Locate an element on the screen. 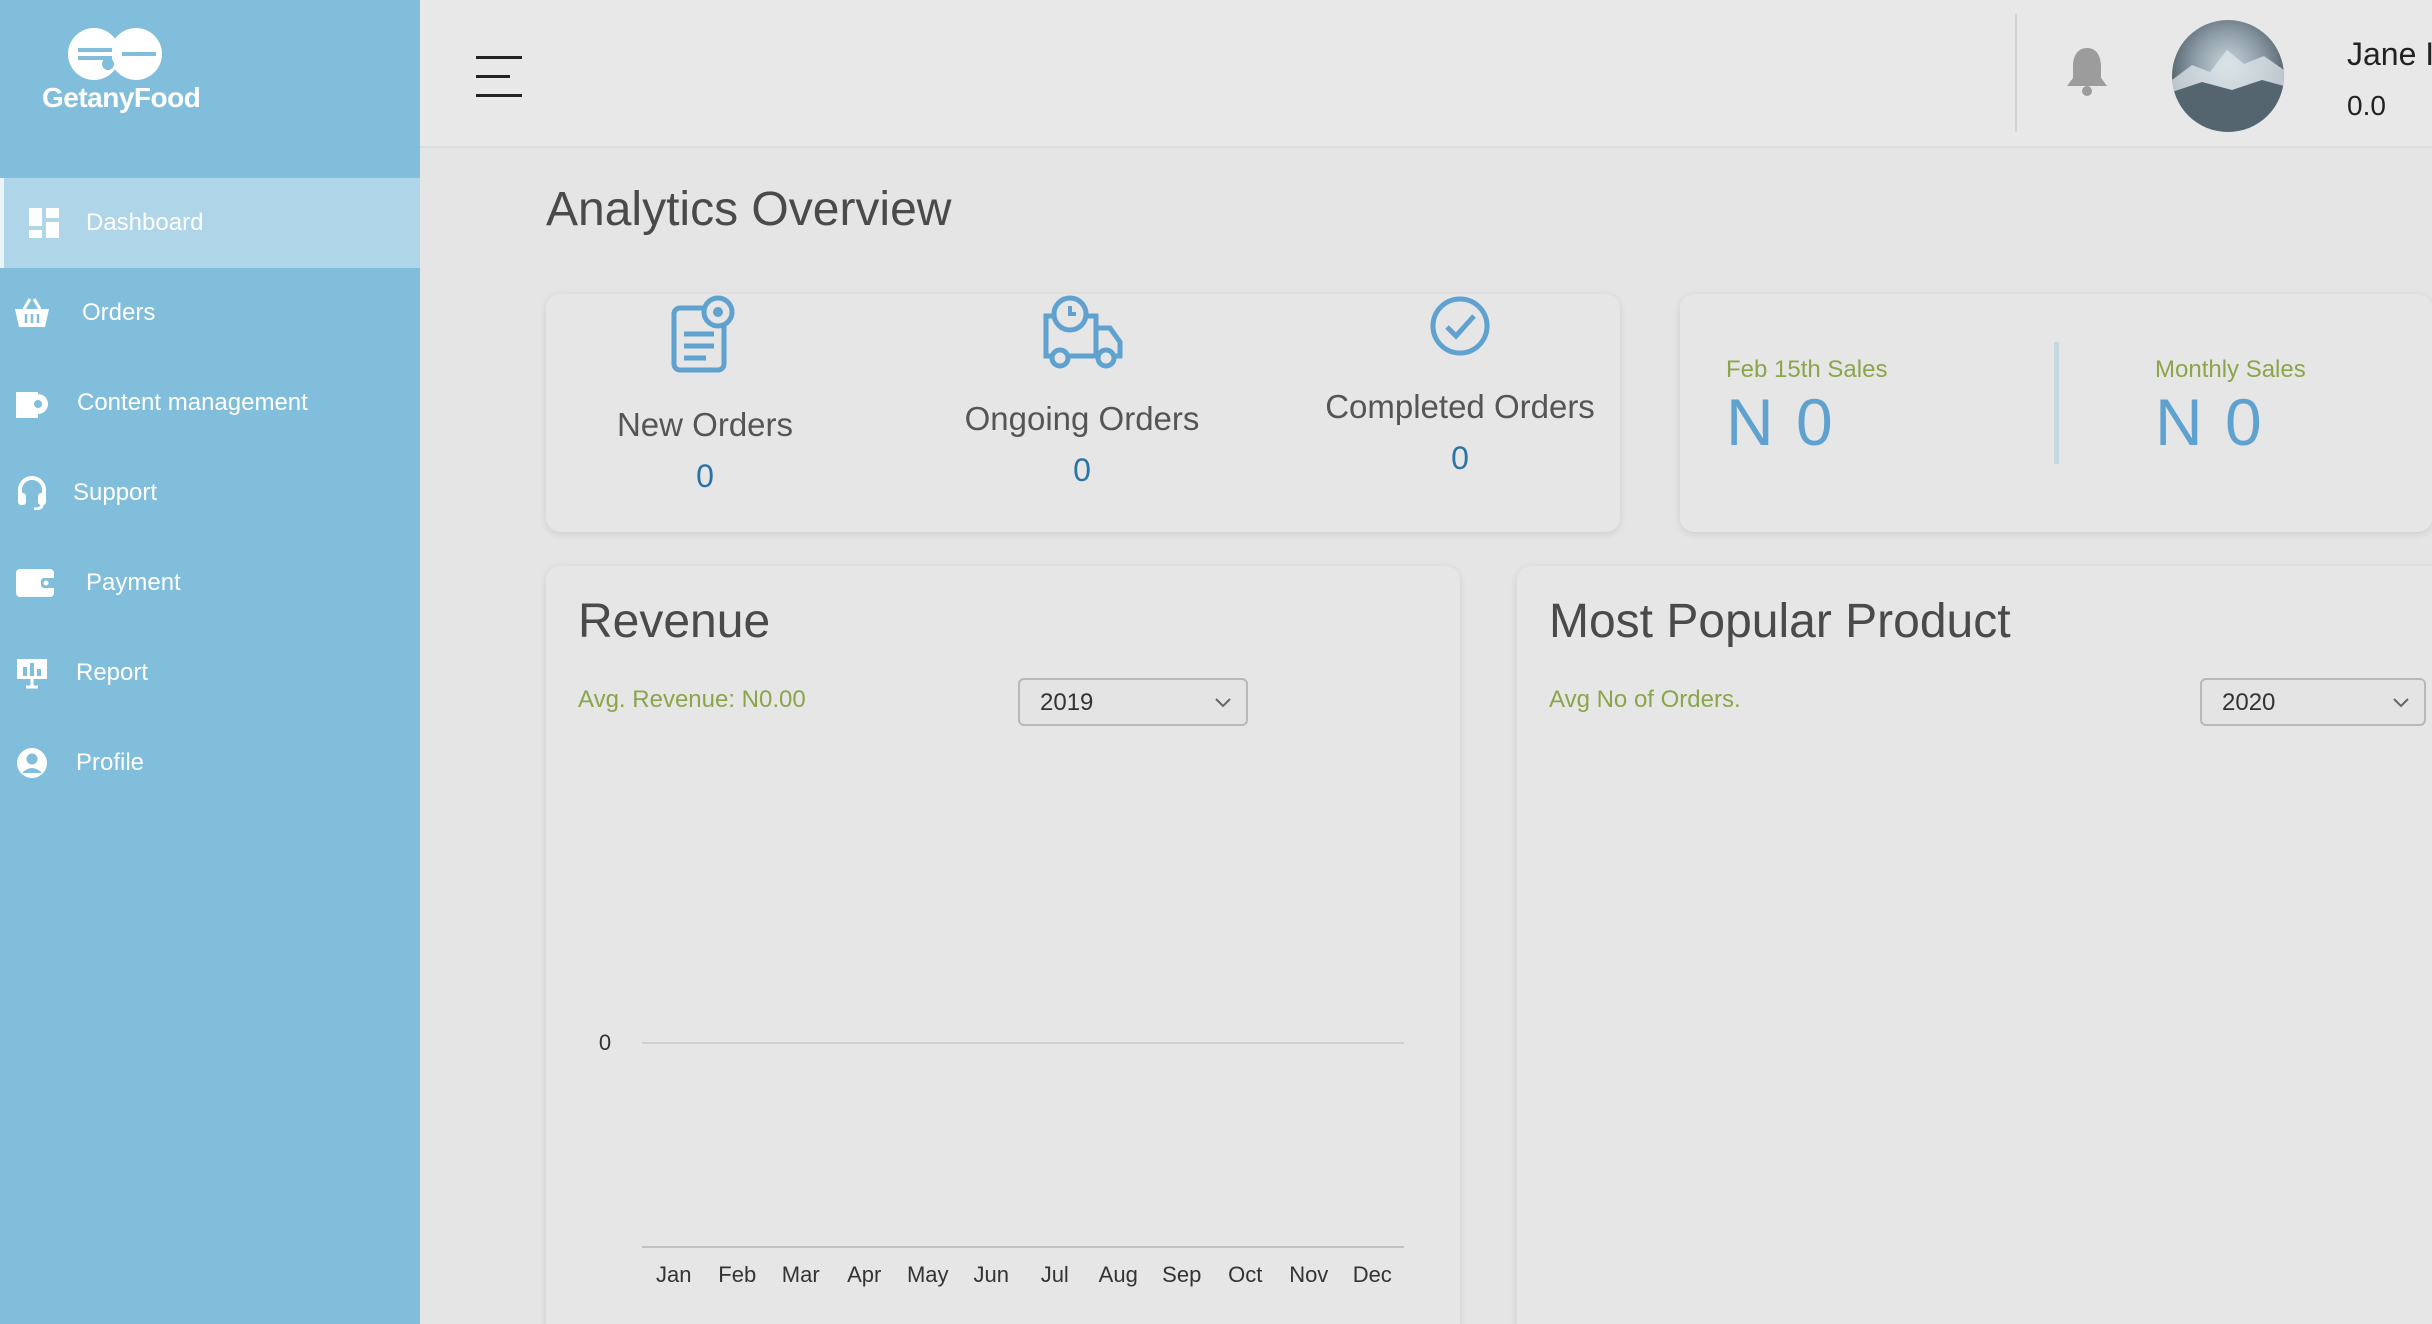 Image resolution: width=2432 pixels, height=1324 pixels. x-tick-label: Jan is located at coordinates (674, 1274).